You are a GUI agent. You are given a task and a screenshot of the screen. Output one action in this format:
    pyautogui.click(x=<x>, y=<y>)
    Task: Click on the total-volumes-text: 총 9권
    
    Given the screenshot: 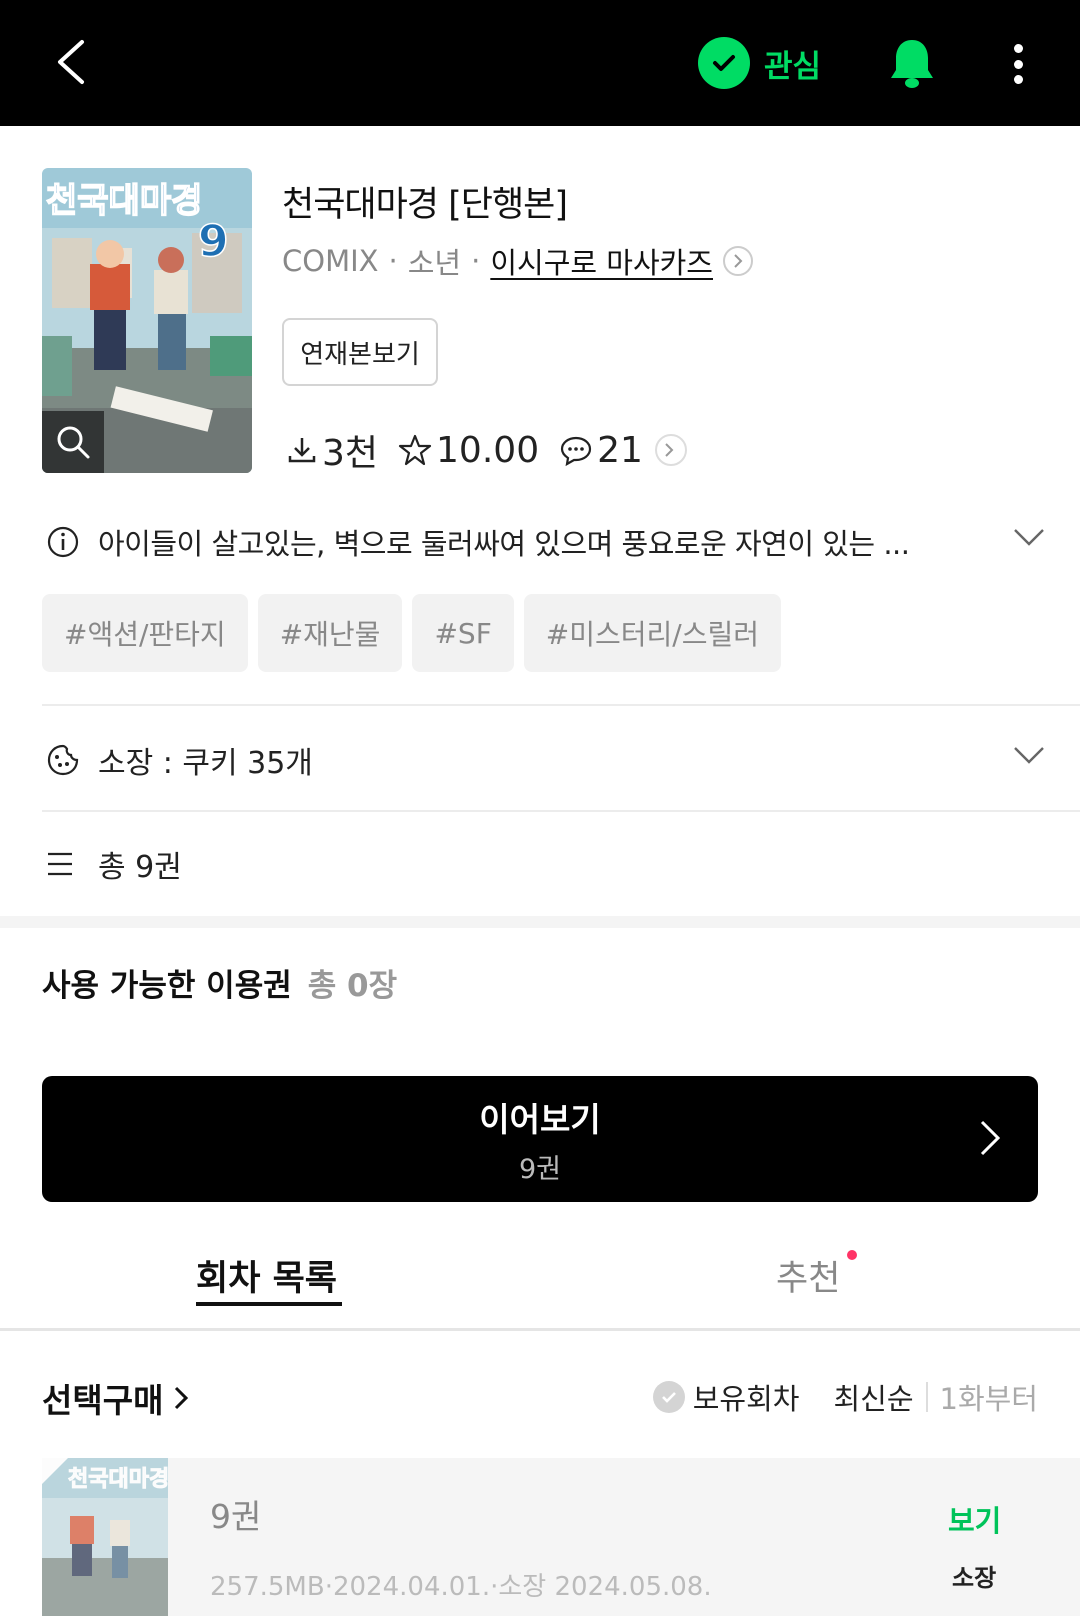 What is the action you would take?
    pyautogui.click(x=140, y=867)
    